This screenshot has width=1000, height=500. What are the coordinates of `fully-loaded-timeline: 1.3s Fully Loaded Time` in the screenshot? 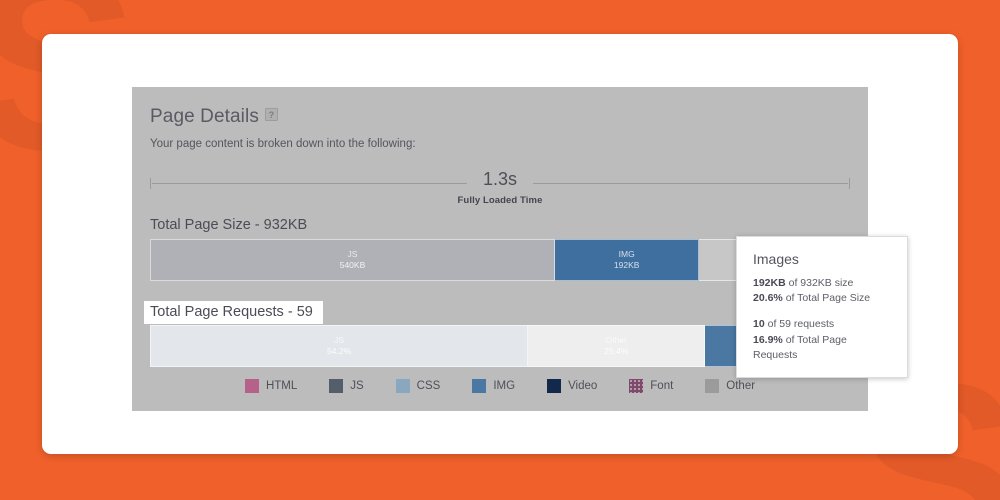 It's located at (500, 189).